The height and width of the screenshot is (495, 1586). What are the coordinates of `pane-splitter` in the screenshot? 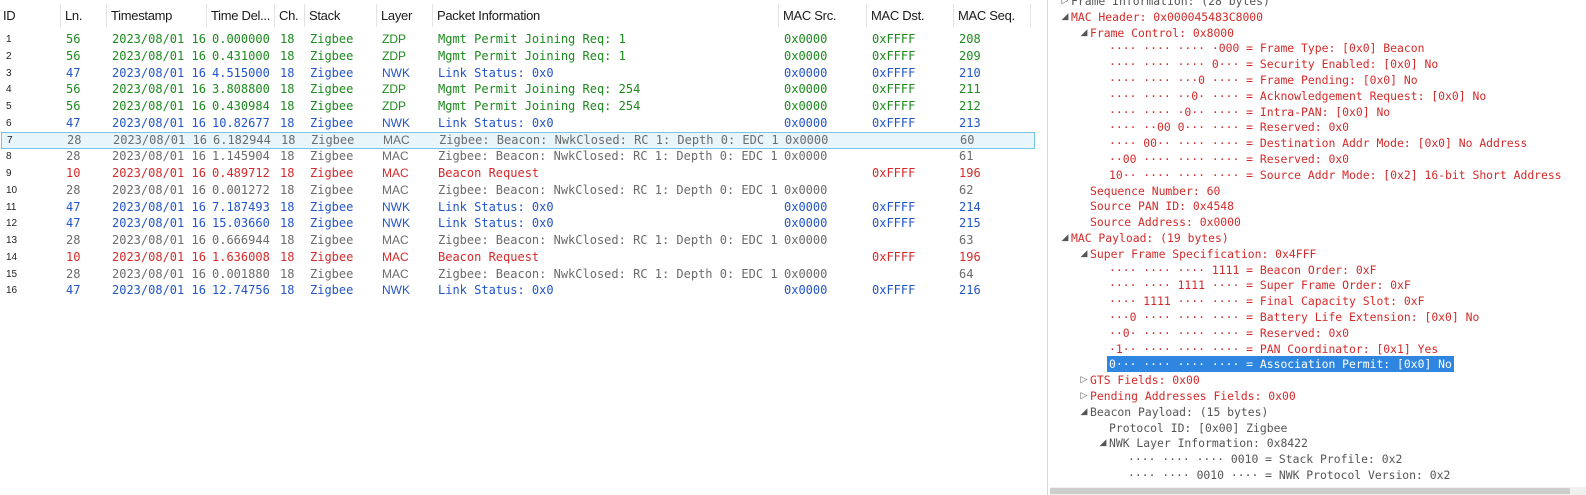 It's located at (1047, 247).